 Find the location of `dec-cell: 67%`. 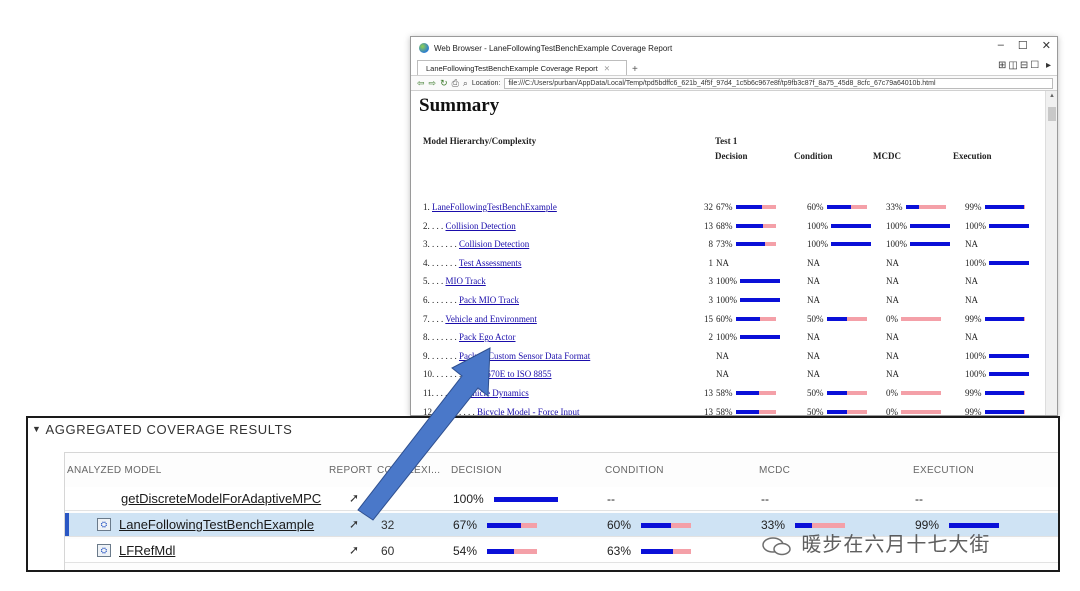

dec-cell: 67% is located at coordinates (746, 207).